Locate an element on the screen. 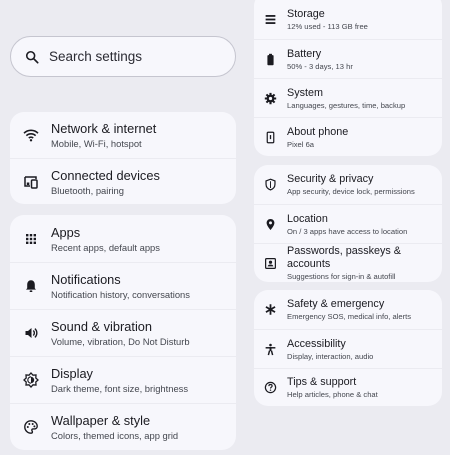 The width and height of the screenshot is (450, 455). settings-item-title: Accessibility is located at coordinates (316, 343).